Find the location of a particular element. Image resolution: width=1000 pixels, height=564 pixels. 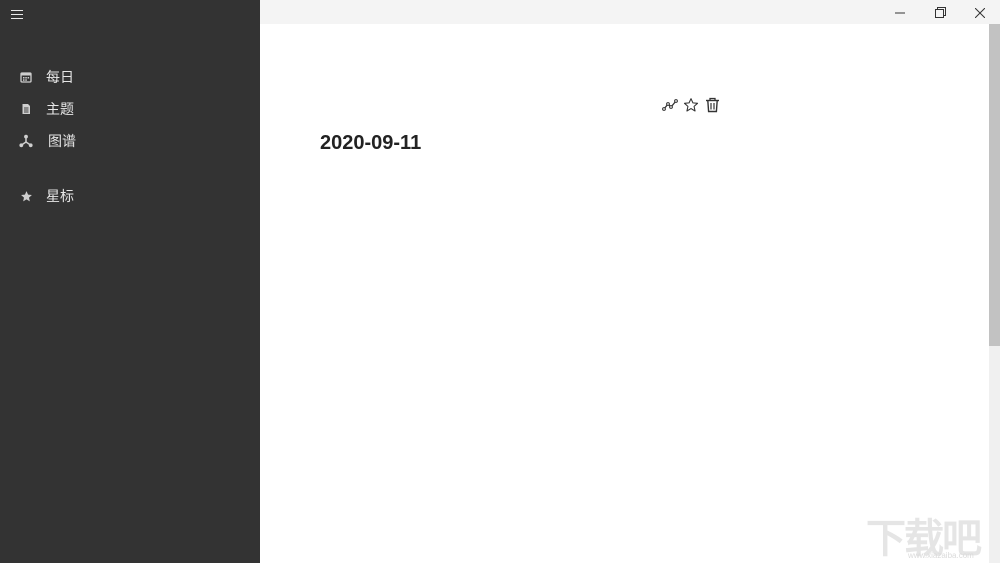

restore-icon is located at coordinates (940, 12).